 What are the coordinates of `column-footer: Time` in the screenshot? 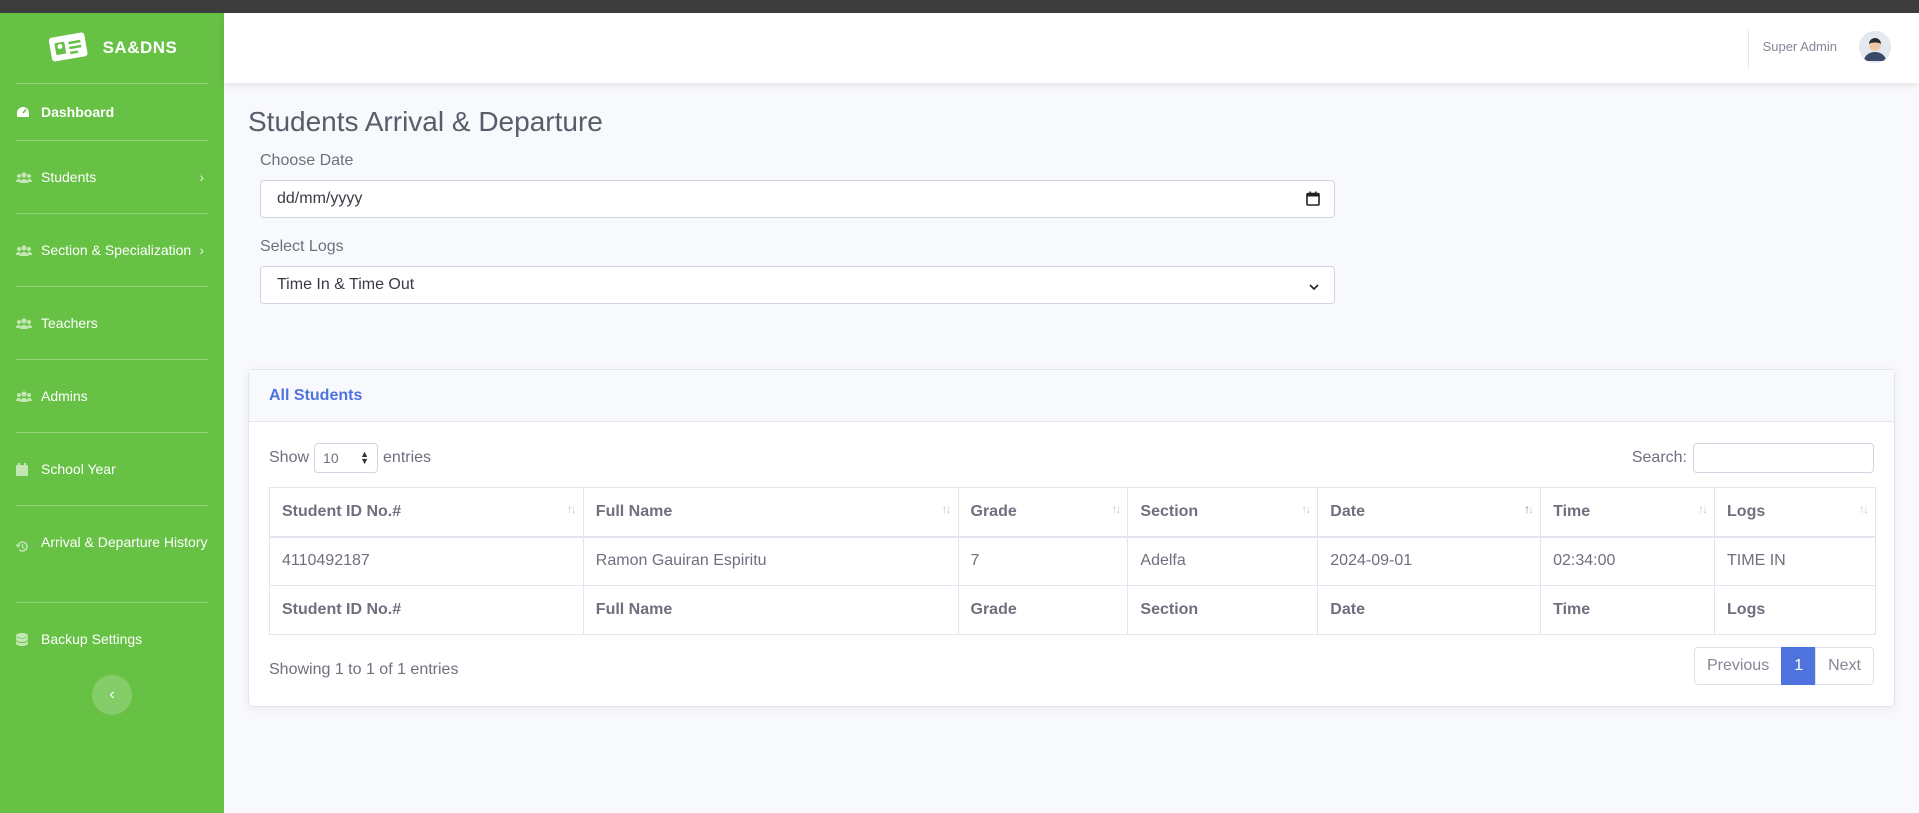 It's located at (1628, 610).